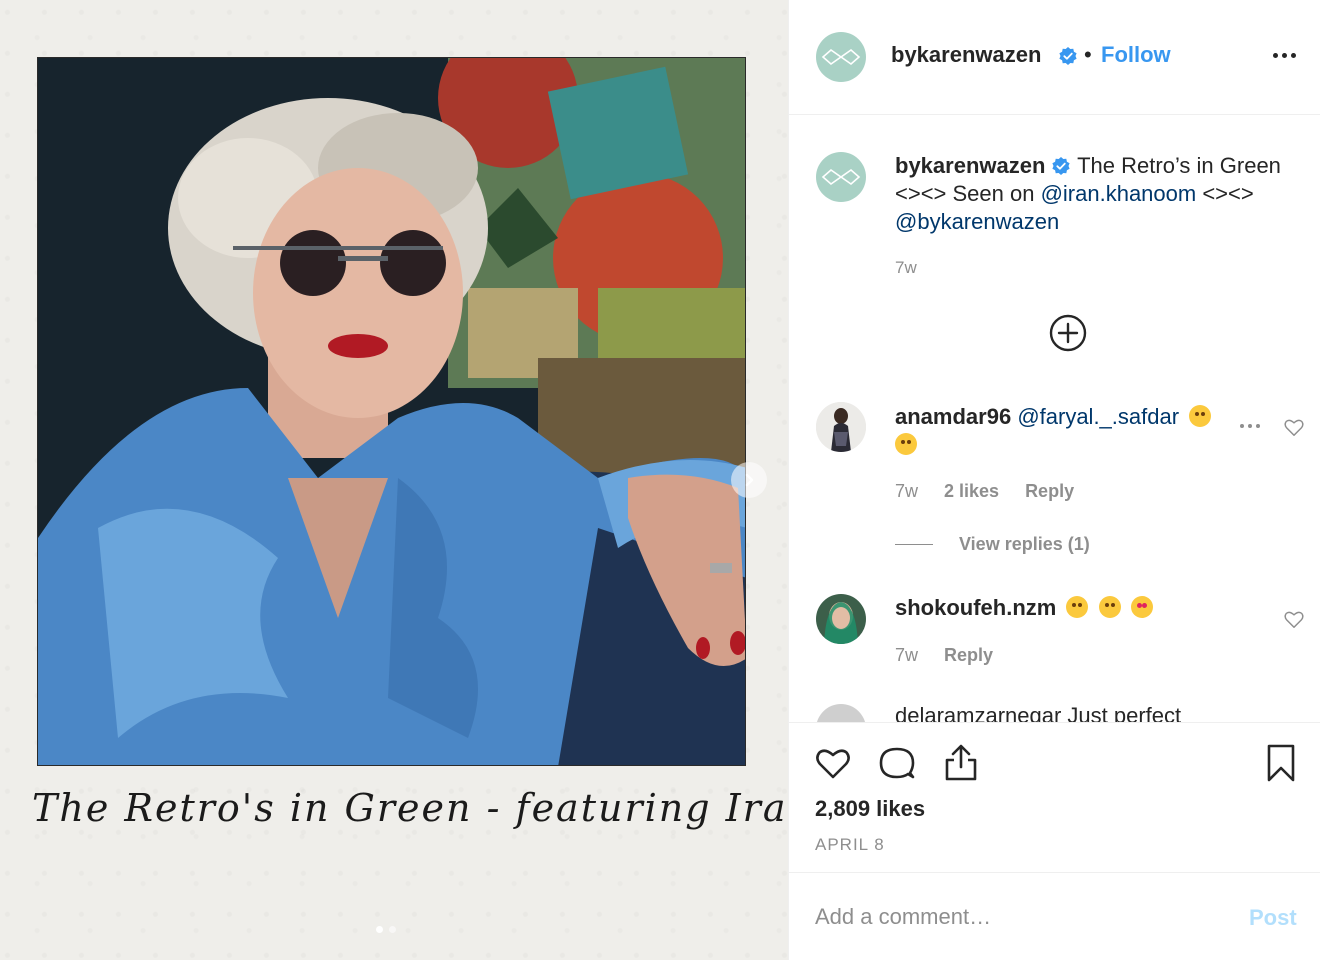 The height and width of the screenshot is (960, 1320). What do you see at coordinates (971, 491) in the screenshot?
I see `comment-likes: 2 likes` at bounding box center [971, 491].